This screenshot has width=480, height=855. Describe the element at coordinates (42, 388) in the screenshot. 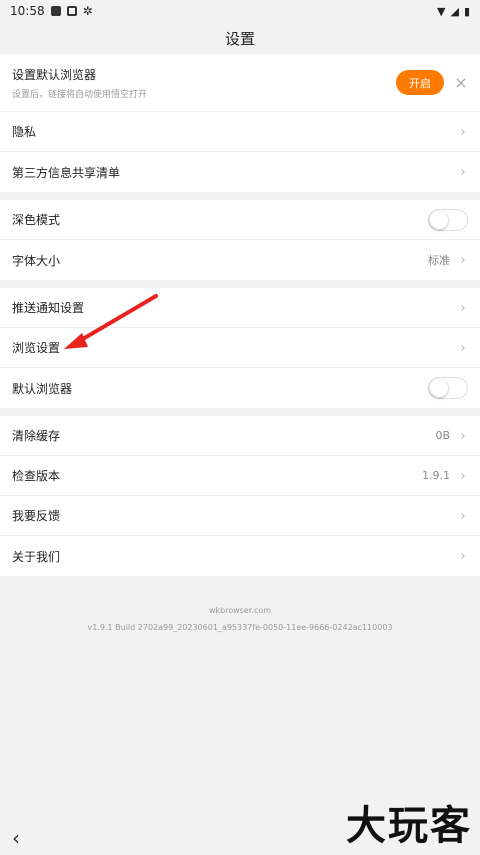

I see `row-label: 默认浏览器` at that location.